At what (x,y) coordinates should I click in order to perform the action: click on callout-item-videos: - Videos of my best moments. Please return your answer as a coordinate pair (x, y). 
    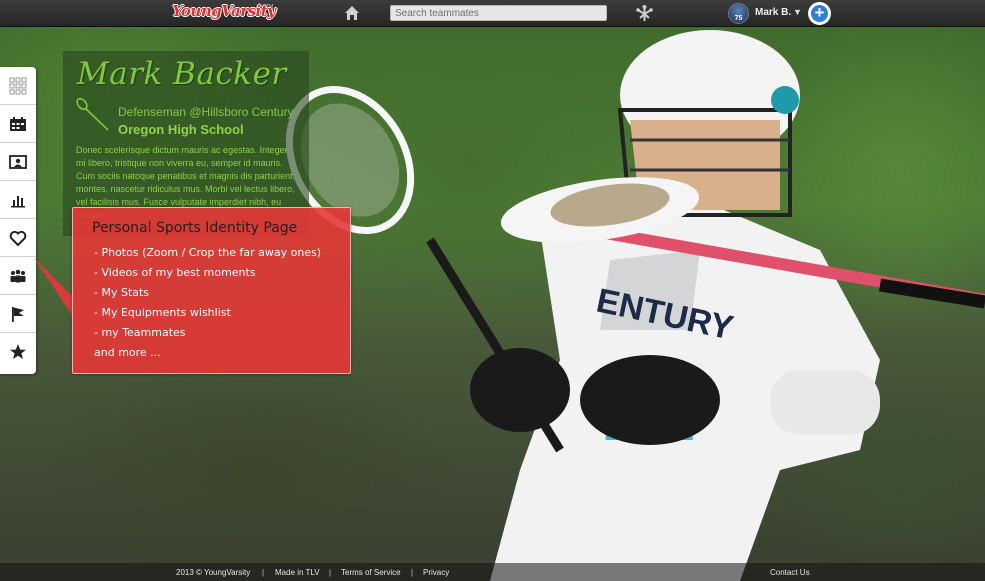
    Looking at the image, I should click on (207, 276).